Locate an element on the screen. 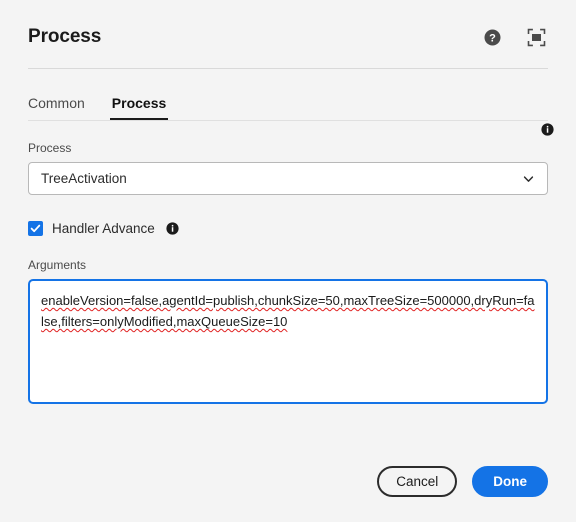 The height and width of the screenshot is (522, 576). dialog-footer: Cancel Done is located at coordinates (462, 481).